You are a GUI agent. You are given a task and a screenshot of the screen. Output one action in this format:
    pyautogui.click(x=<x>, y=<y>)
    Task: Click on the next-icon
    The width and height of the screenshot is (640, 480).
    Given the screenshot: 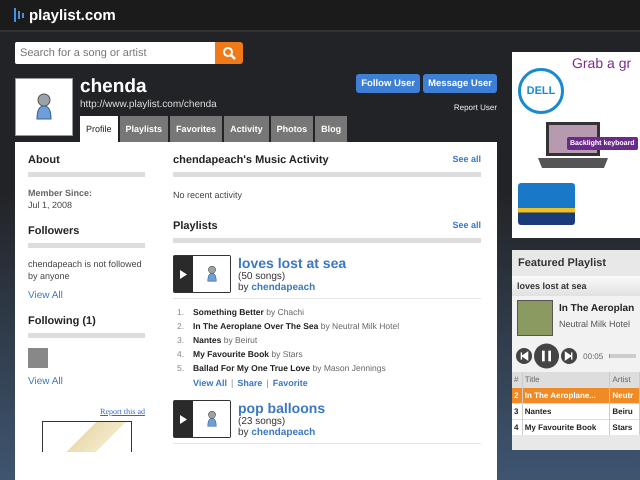 What is the action you would take?
    pyautogui.click(x=569, y=356)
    